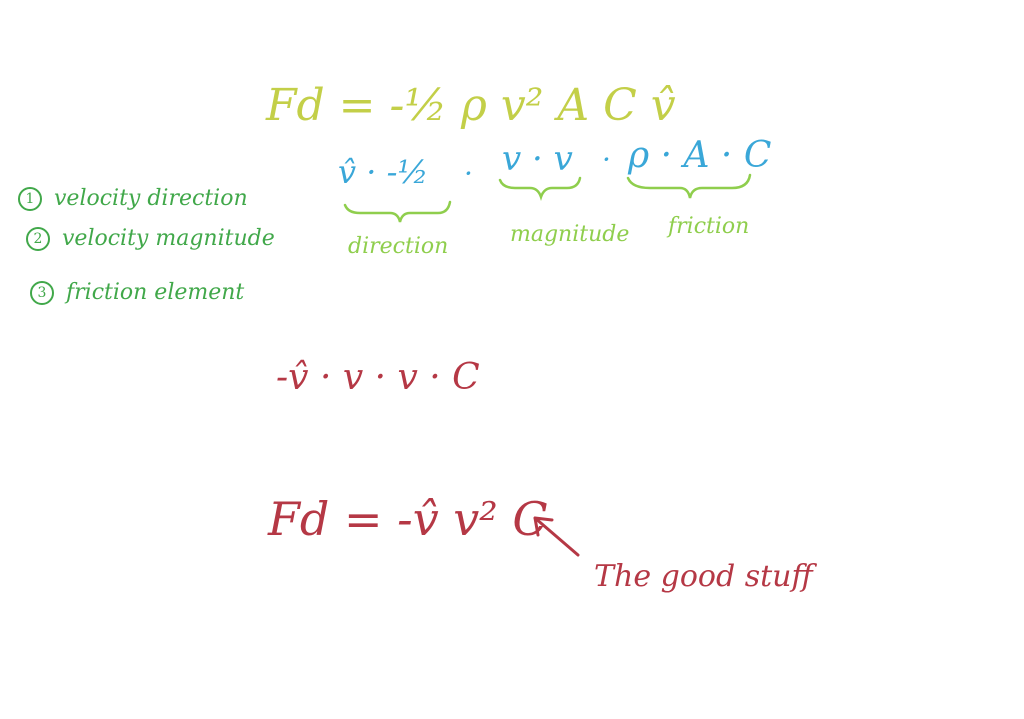 The width and height of the screenshot is (1024, 719). Describe the element at coordinates (471, 105) in the screenshot. I see `drag-force-formula: Fd = -½ ρ v² A C v̂` at that location.